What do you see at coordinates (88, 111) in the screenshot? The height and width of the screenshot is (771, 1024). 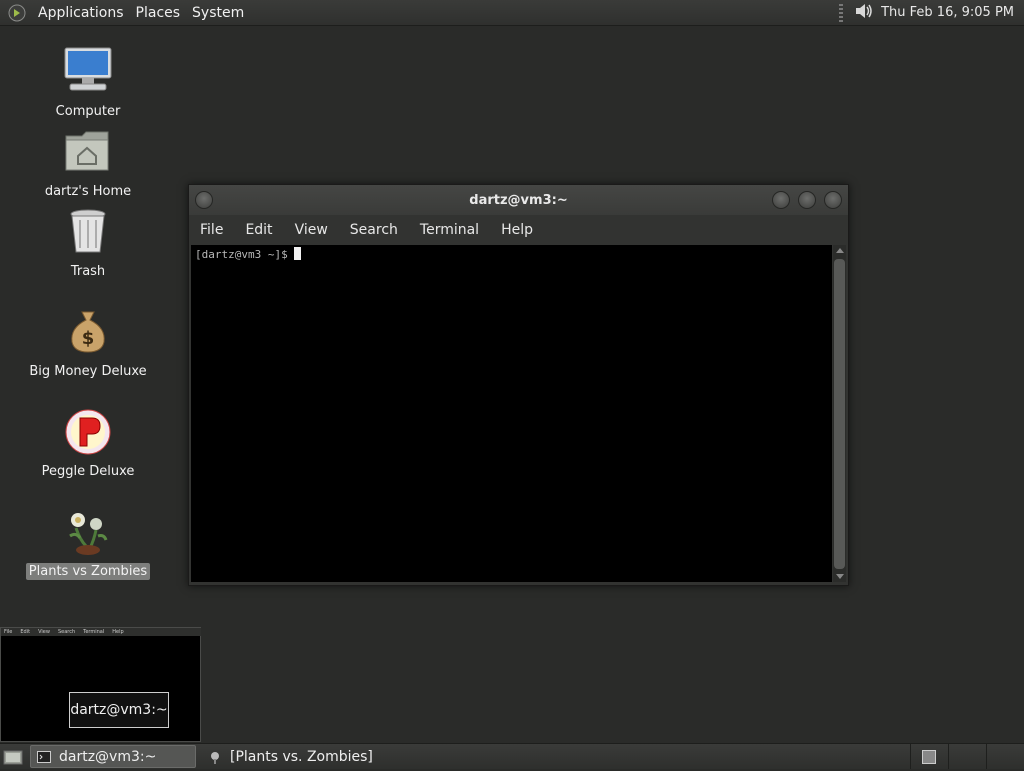 I see `desktop-icon-label: Computer` at bounding box center [88, 111].